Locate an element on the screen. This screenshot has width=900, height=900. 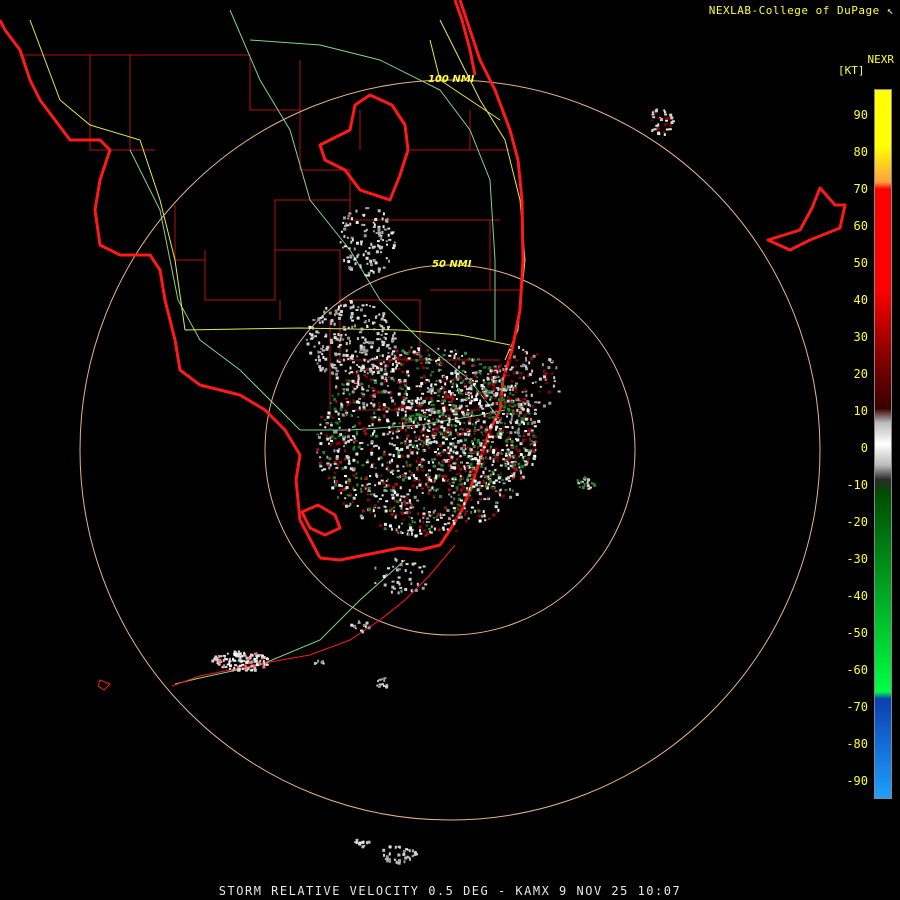
legend-tick-label: 50 is located at coordinates (860, 263).